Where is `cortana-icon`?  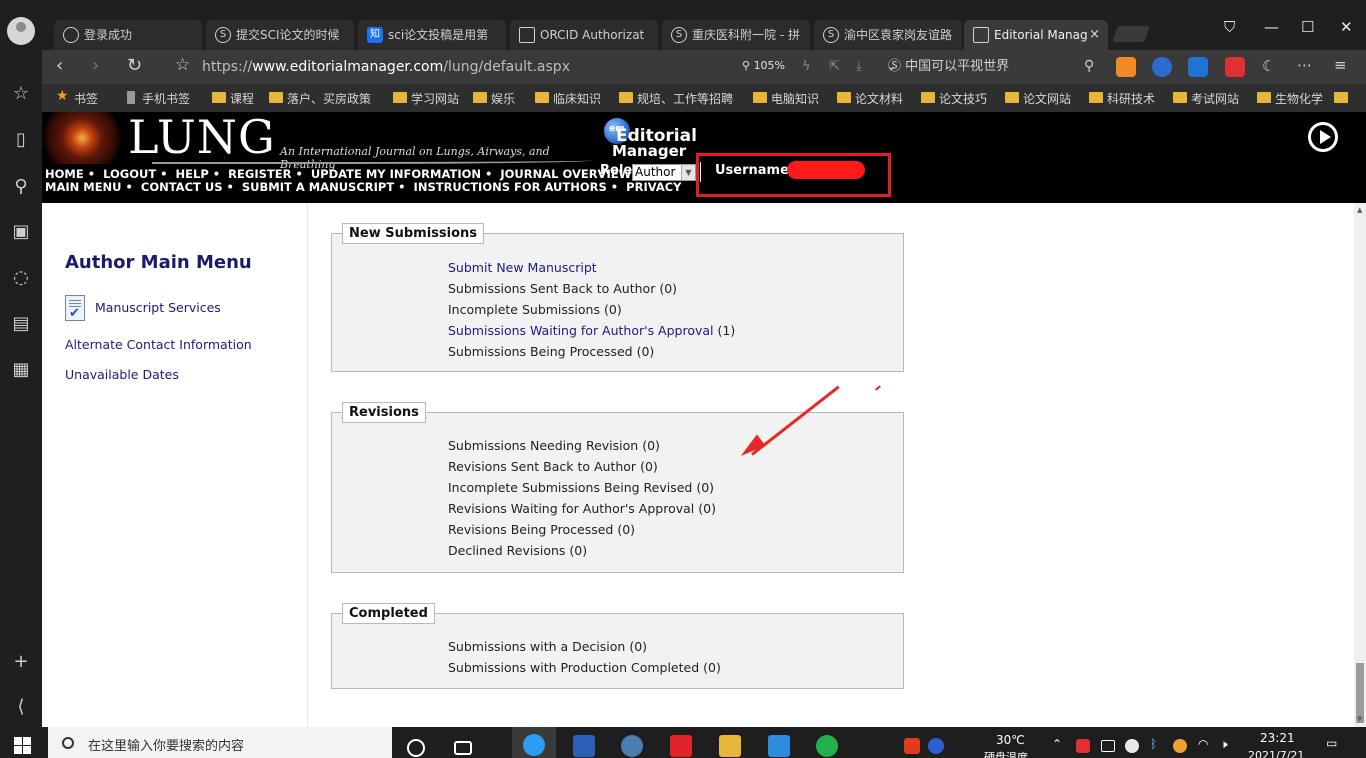
cortana-icon is located at coordinates (416, 748).